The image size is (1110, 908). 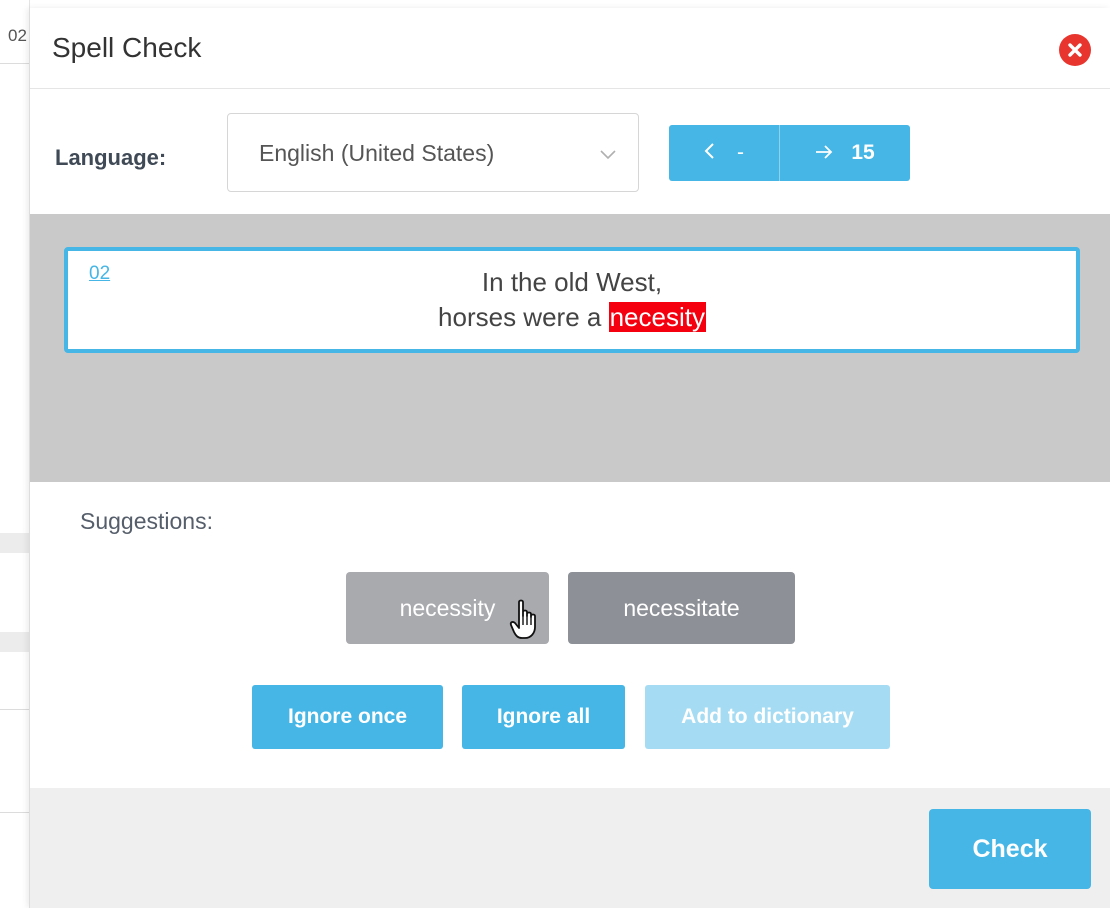 What do you see at coordinates (608, 156) in the screenshot?
I see `chevron-down-icon` at bounding box center [608, 156].